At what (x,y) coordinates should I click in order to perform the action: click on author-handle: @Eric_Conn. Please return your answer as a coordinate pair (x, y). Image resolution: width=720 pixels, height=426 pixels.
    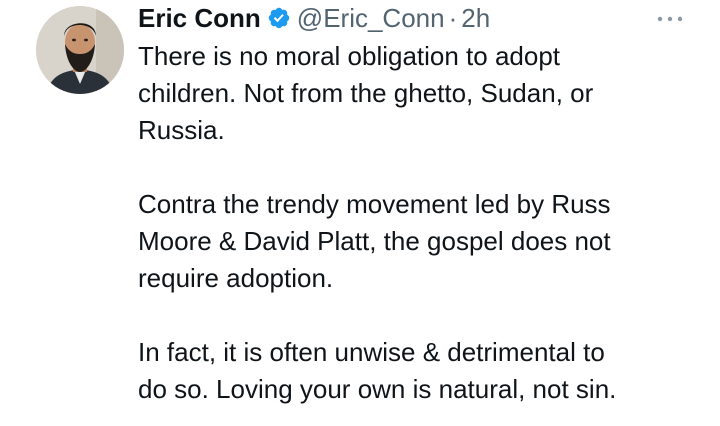
    Looking at the image, I should click on (371, 18).